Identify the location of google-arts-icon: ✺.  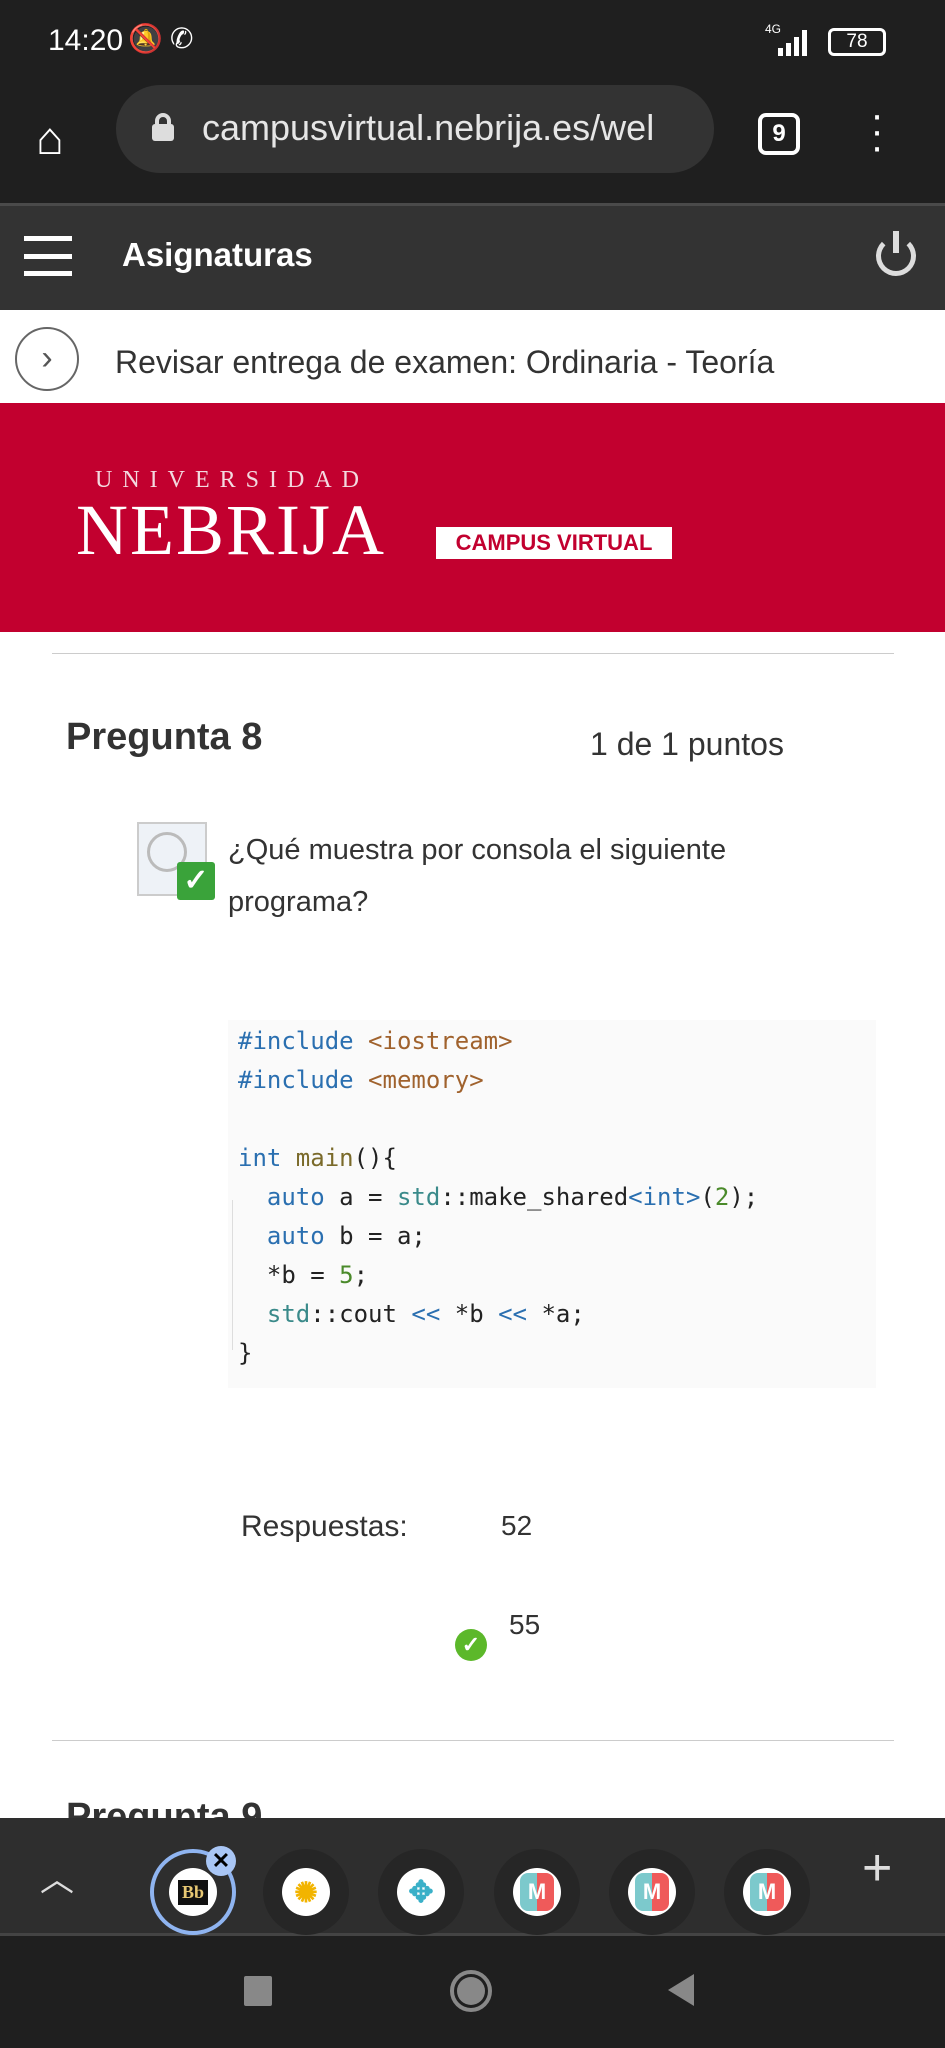
(306, 1892).